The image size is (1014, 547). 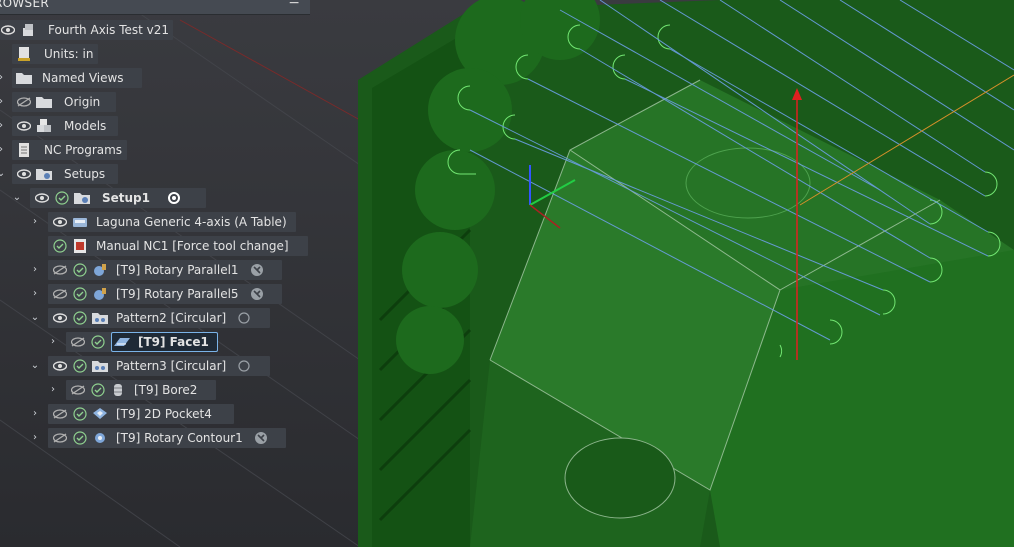 I want to click on tree-item-bore2: › [T9] Bore2, so click(x=132, y=390).